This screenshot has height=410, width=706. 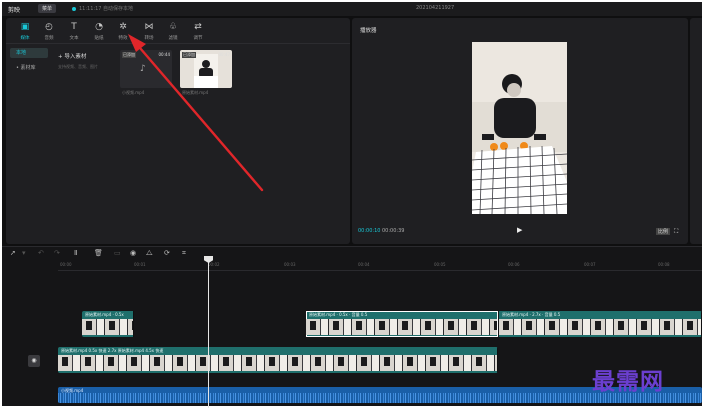 What do you see at coordinates (364, 264) in the screenshot?
I see `ruler-tick: 00:04` at bounding box center [364, 264].